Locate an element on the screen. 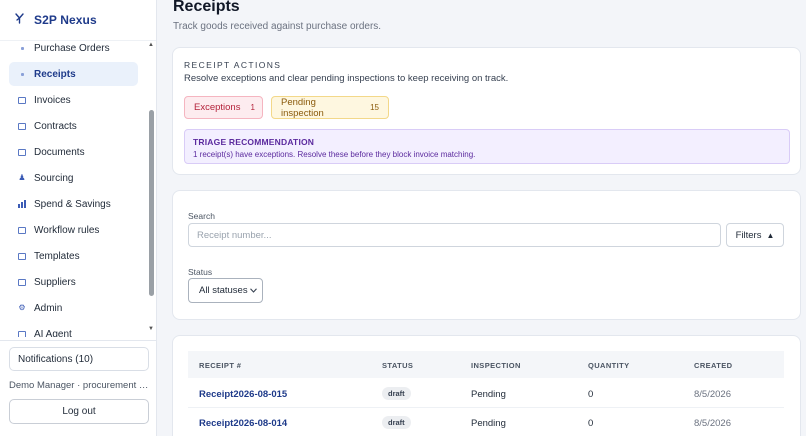 The image size is (806, 436). sidebar-item-label: Receipts is located at coordinates (55, 74).